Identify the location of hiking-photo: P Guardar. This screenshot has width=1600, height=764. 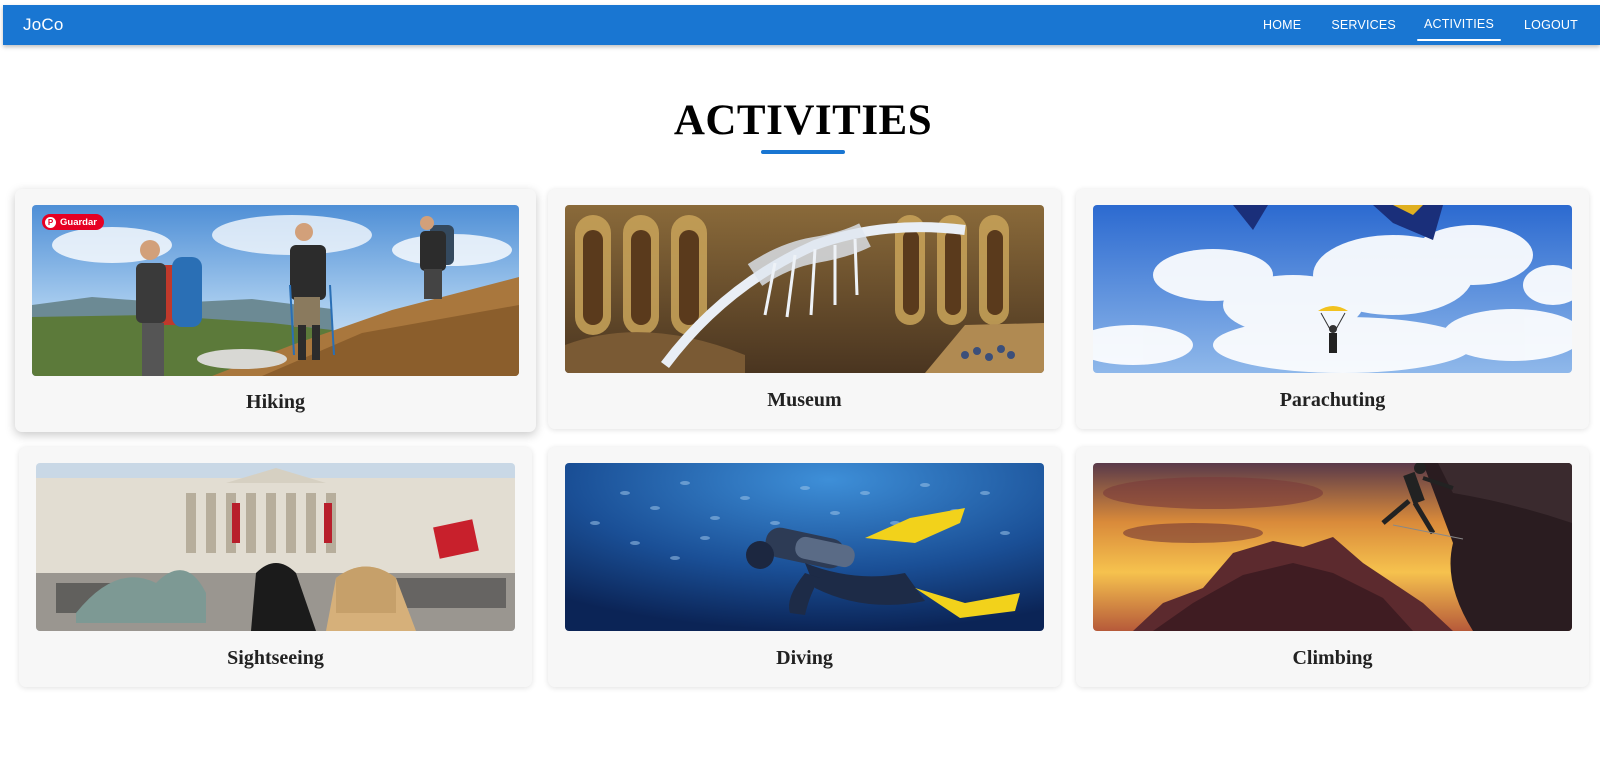
(275, 290).